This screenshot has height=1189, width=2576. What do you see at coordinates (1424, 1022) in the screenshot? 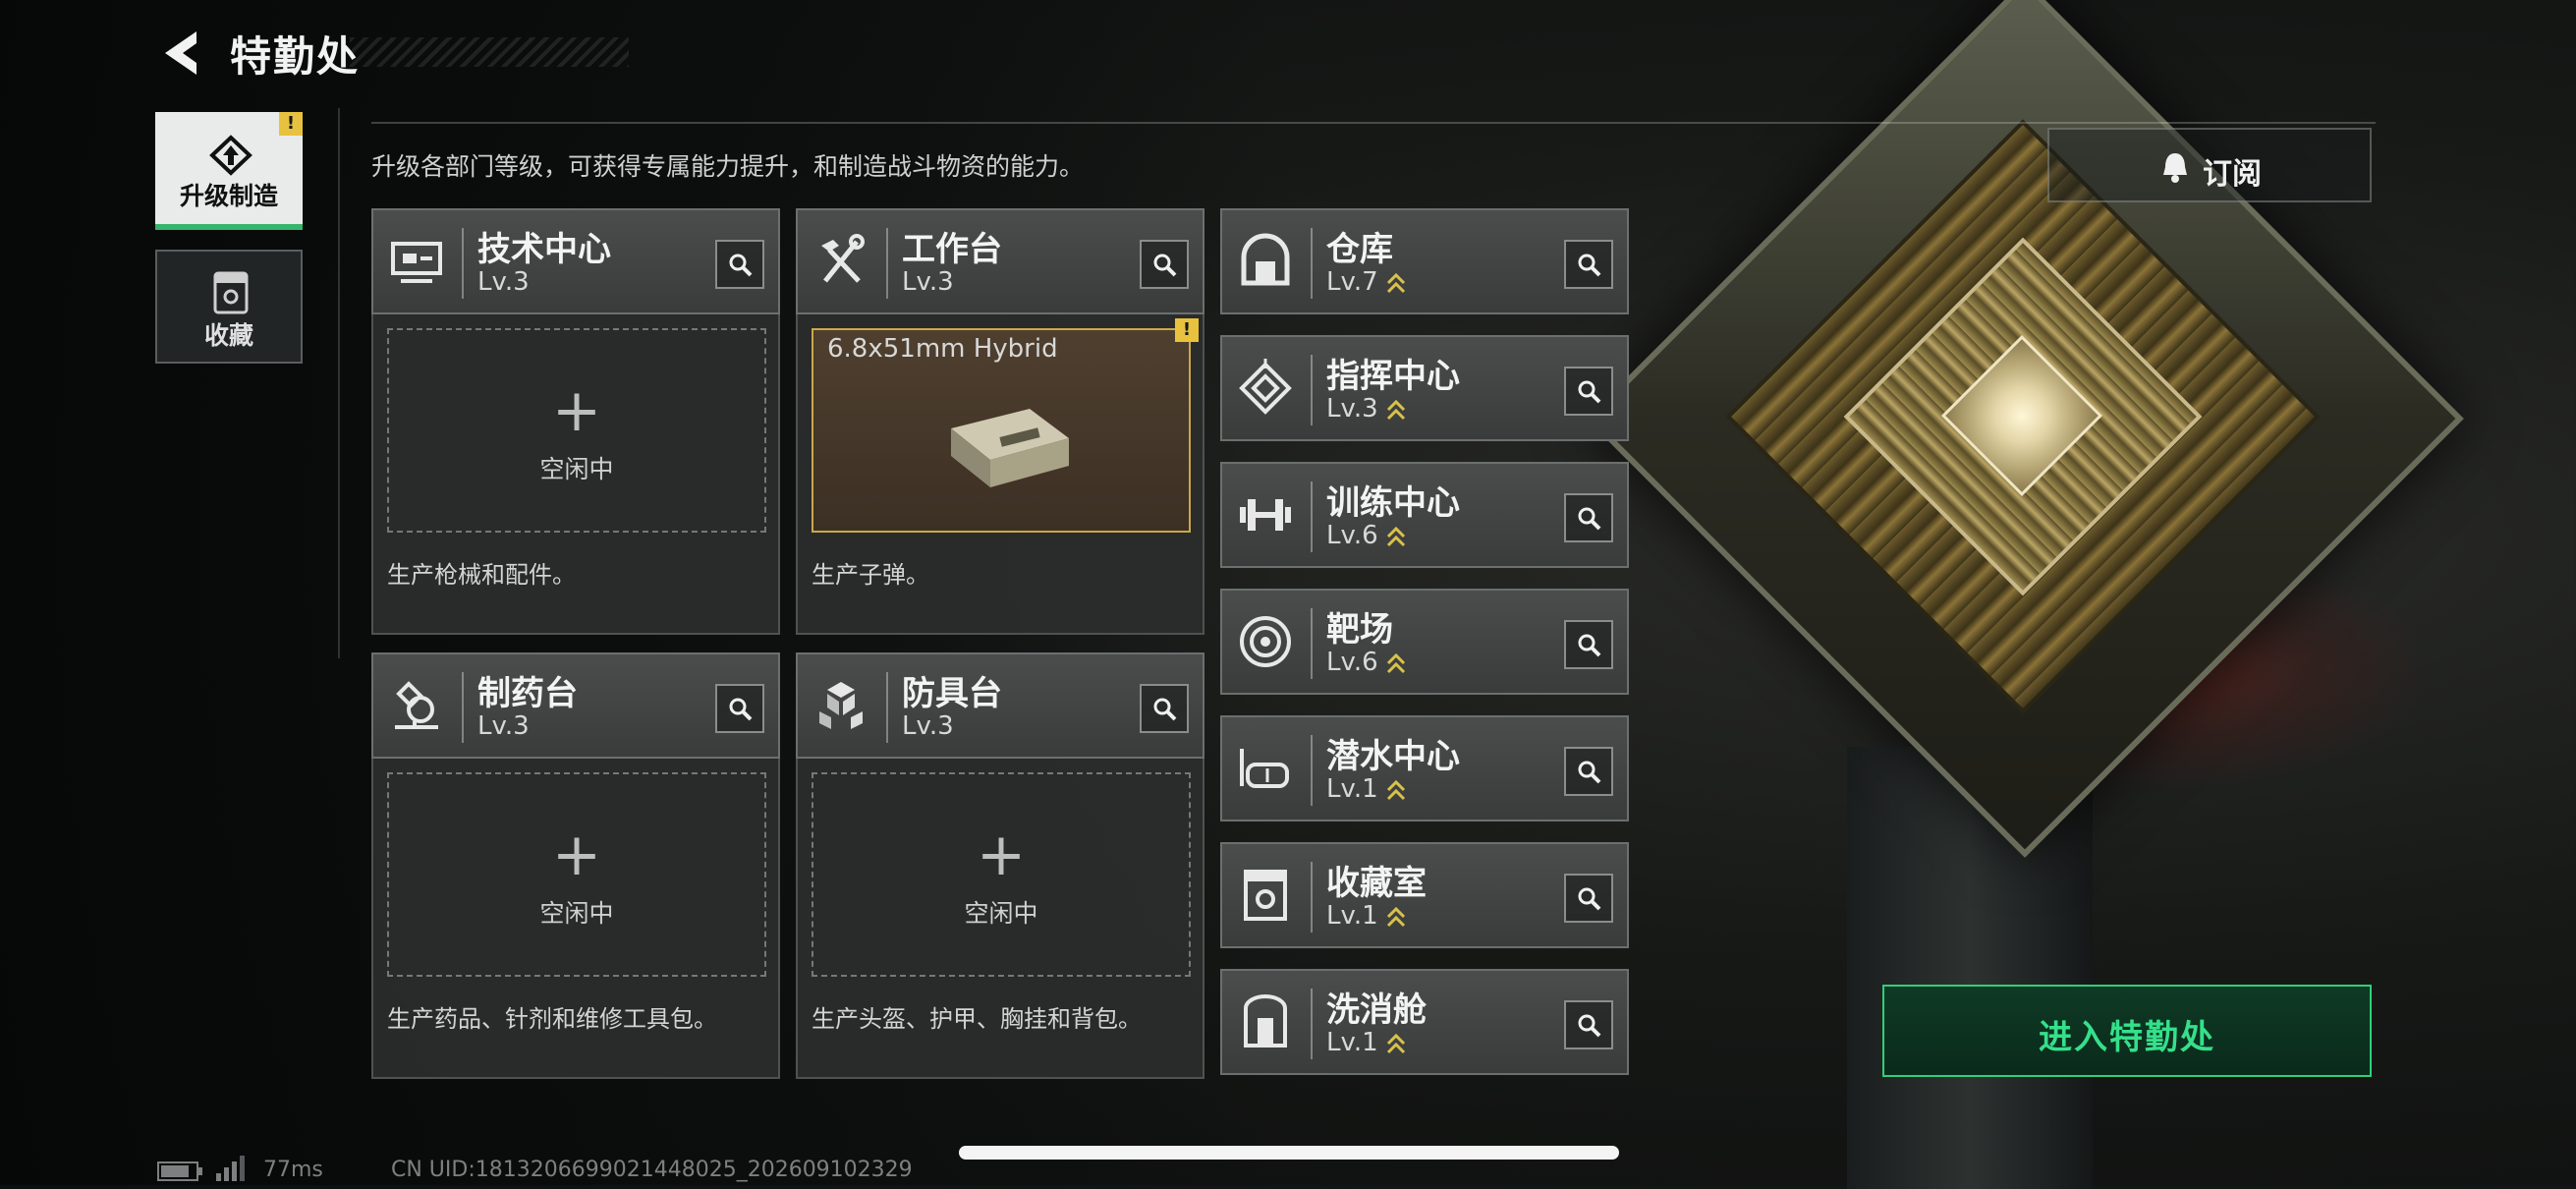
I see `facility-decontamination: 洗消舱 Lv.1` at bounding box center [1424, 1022].